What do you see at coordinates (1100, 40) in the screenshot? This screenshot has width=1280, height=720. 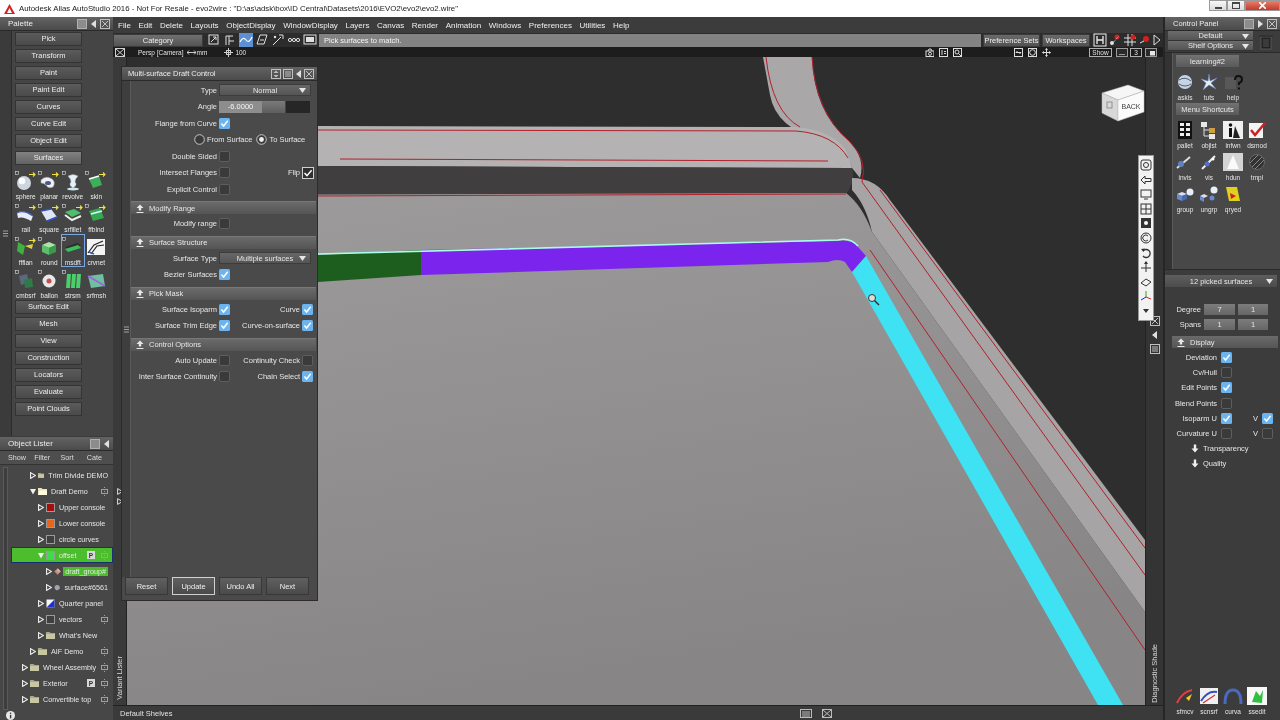 I see `bracket-icon` at bounding box center [1100, 40].